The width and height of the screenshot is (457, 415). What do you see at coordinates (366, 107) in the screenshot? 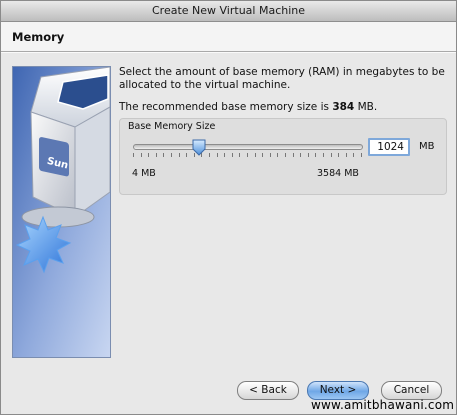
I see `recommended-suffix: MB.` at bounding box center [366, 107].